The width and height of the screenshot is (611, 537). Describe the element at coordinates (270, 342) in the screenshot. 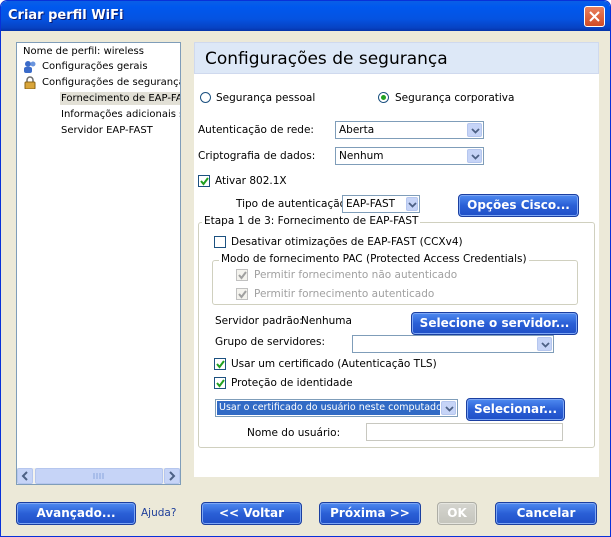

I see `server-group-label: Grupo de servidores:` at that location.